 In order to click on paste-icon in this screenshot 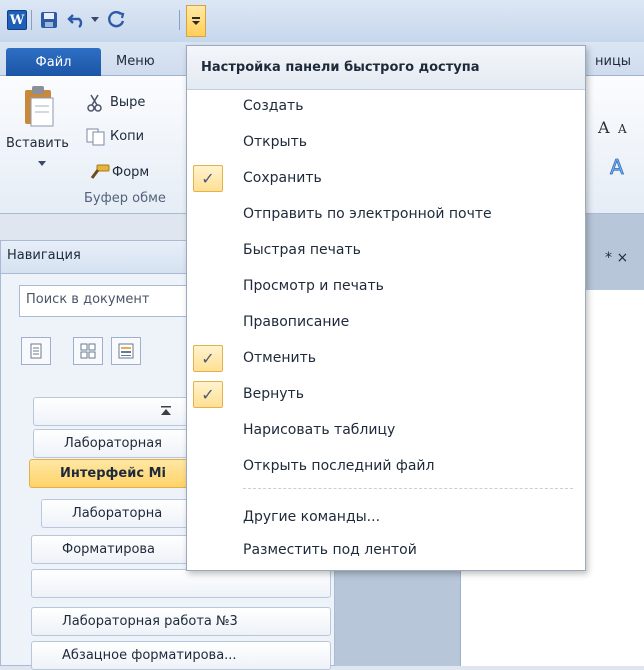, I will do `click(39, 106)`.